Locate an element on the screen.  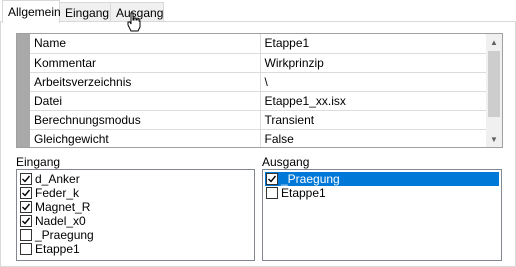
property-row: Berechnungsmodus Transient is located at coordinates (259, 120).